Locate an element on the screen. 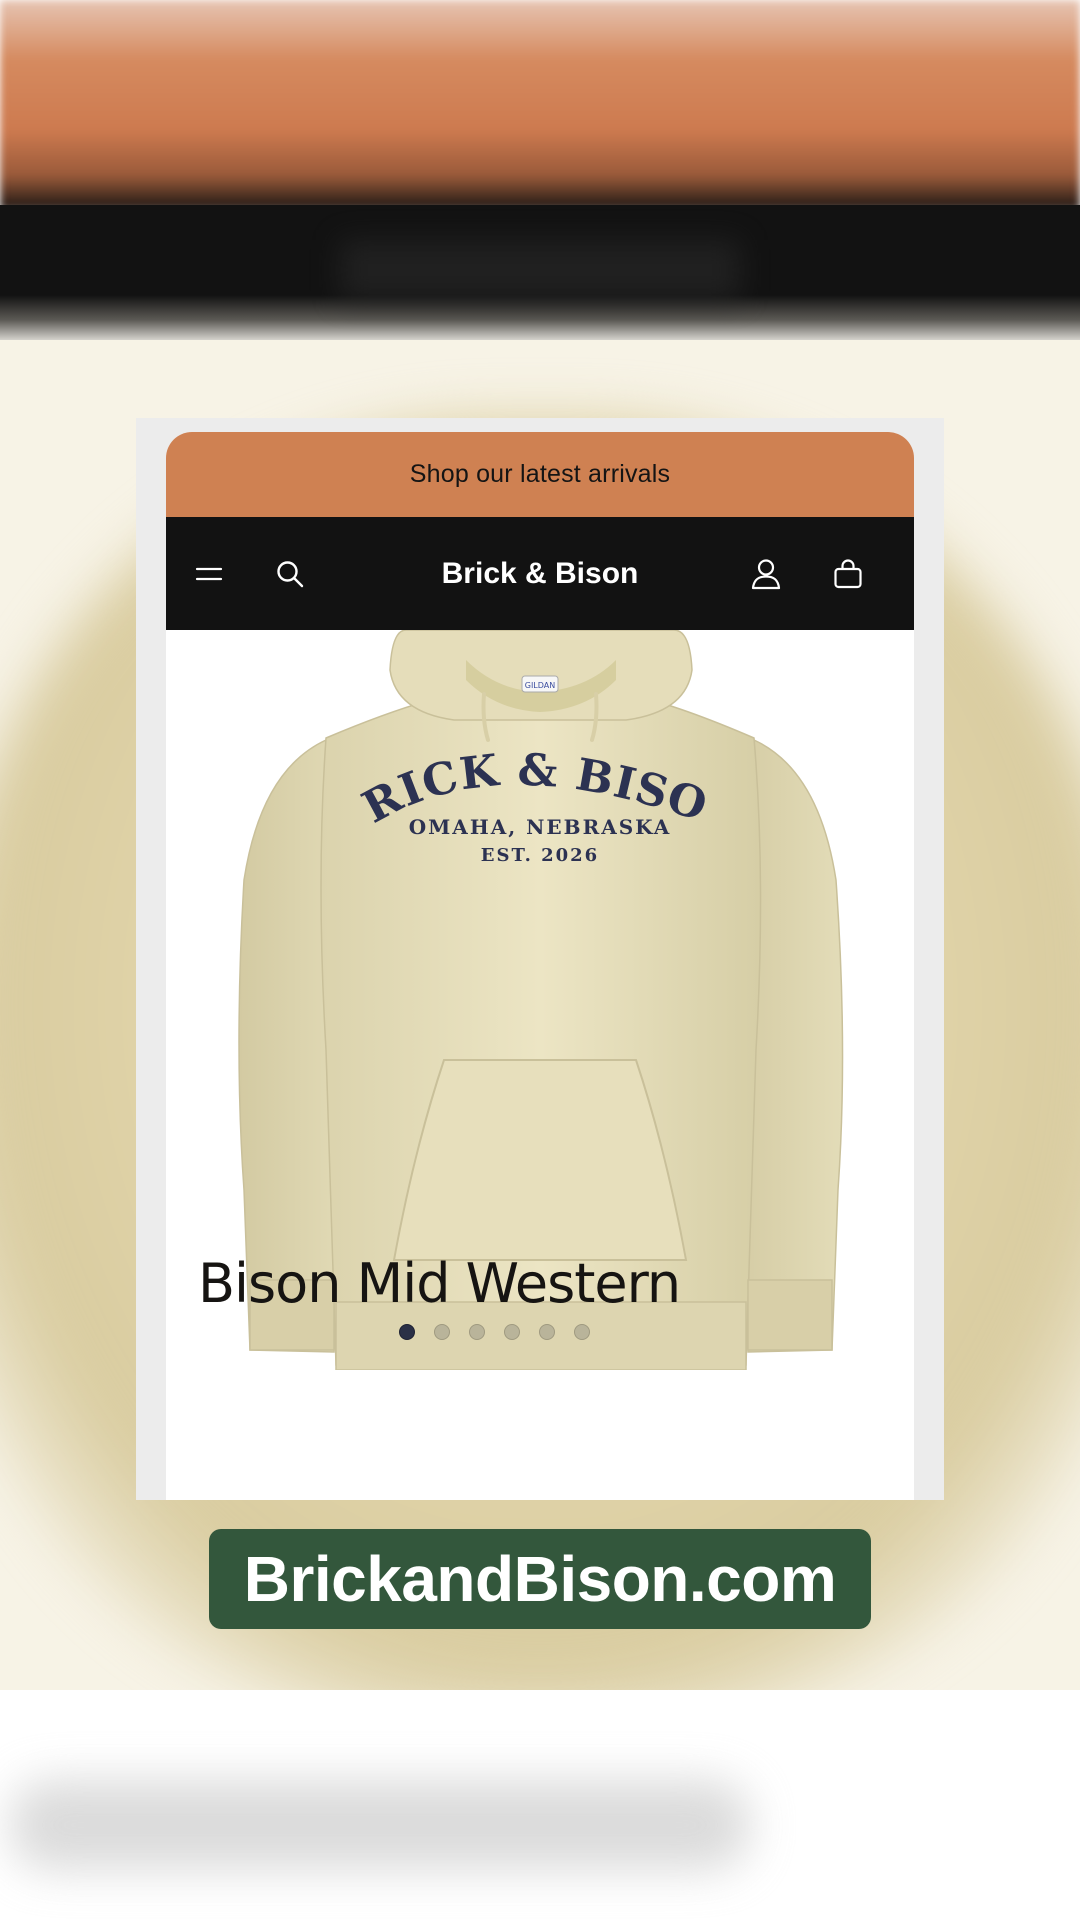 The image size is (1080, 1920). account-icon is located at coordinates (766, 573).